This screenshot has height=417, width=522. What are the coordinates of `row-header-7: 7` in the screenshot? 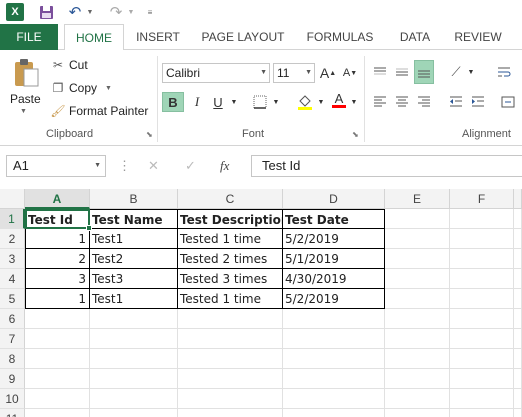 It's located at (12, 339).